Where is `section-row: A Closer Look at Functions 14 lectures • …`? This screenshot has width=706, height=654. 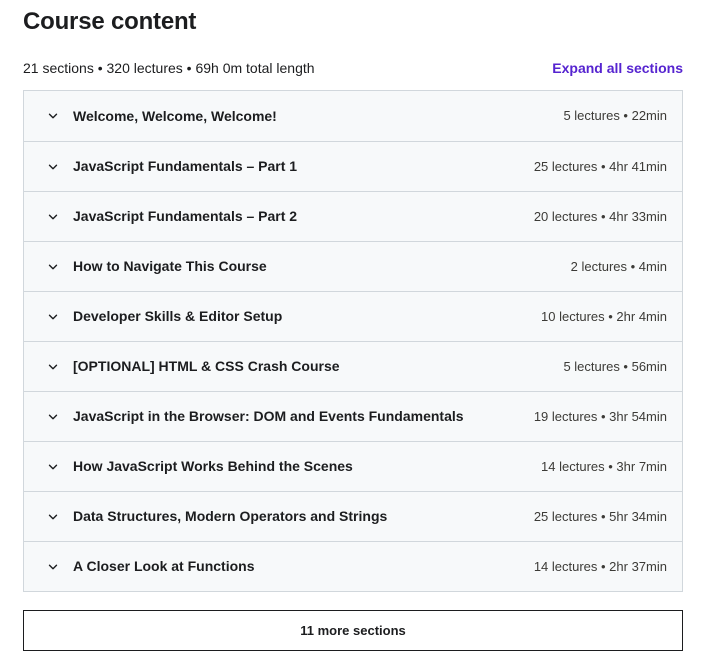
section-row: A Closer Look at Functions 14 lectures • … is located at coordinates (353, 566).